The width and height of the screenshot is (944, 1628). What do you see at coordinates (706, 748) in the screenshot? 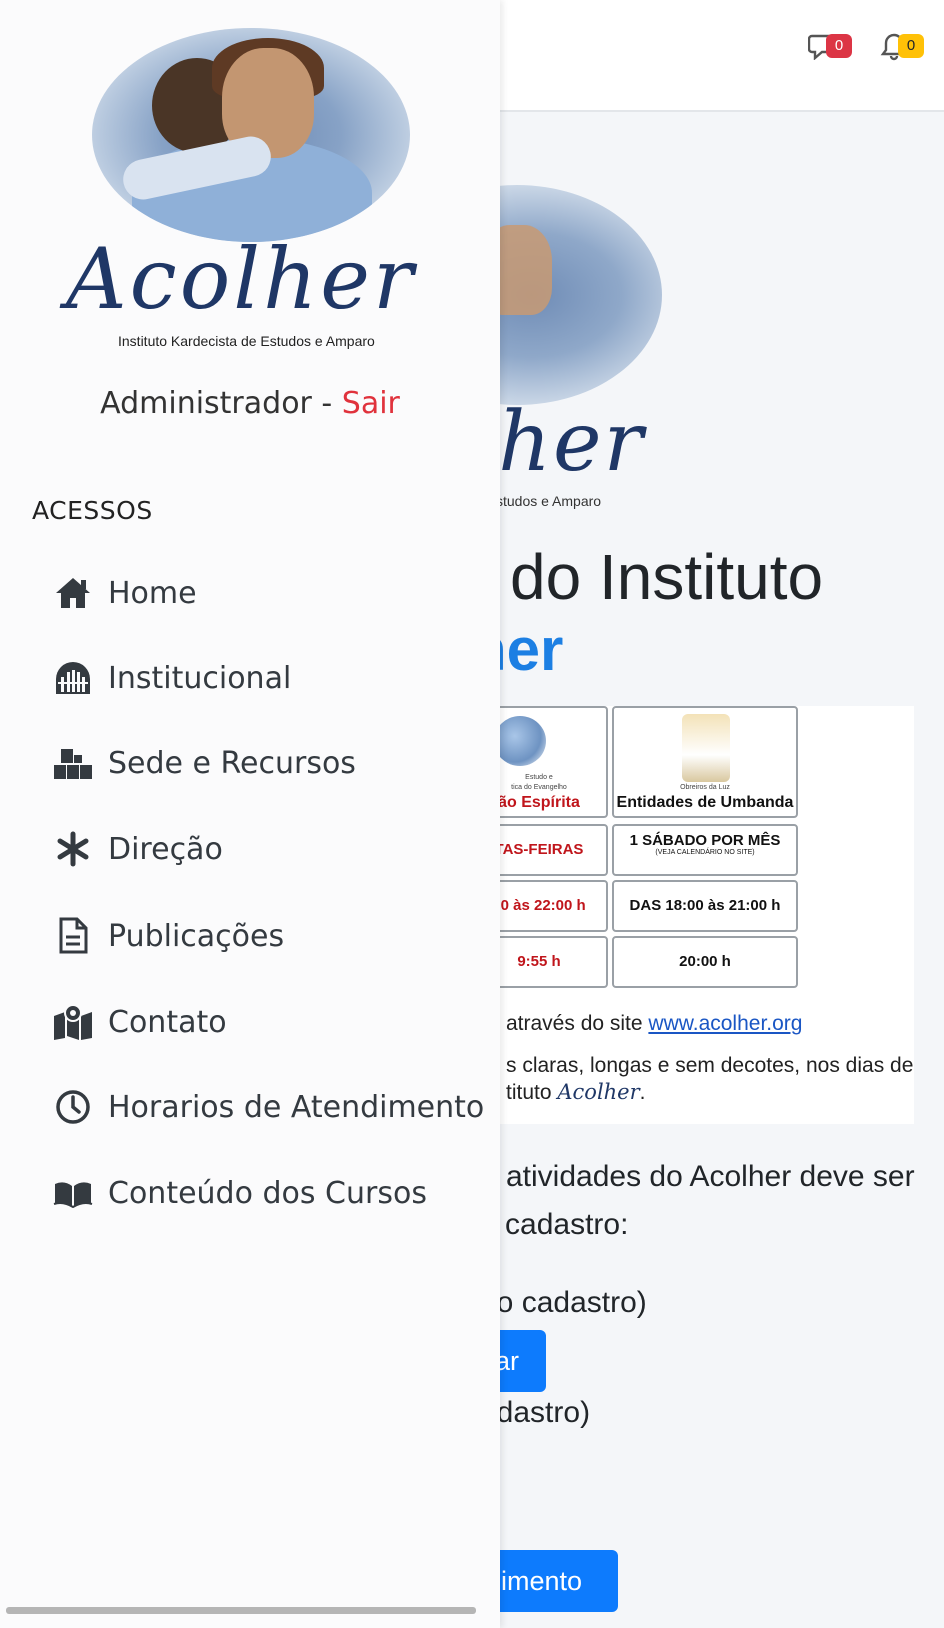
I see `jesus-illustration` at bounding box center [706, 748].